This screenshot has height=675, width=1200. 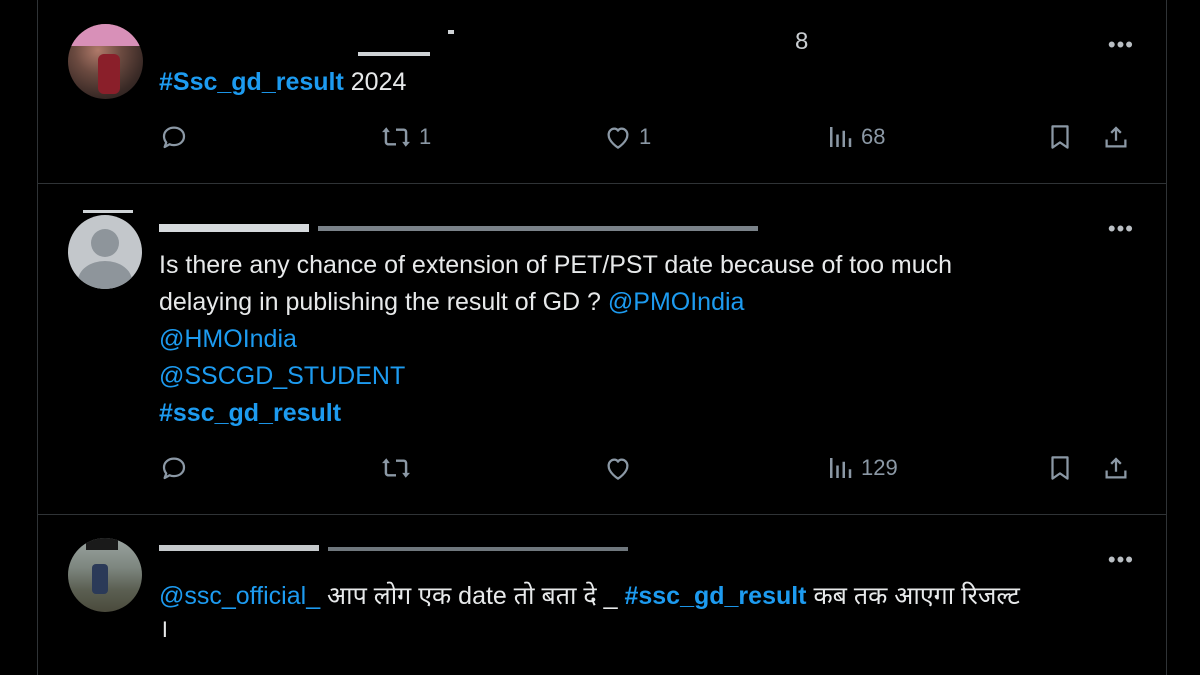 I want to click on mention-link-ssc-official: @ssc_official_, so click(x=239, y=596).